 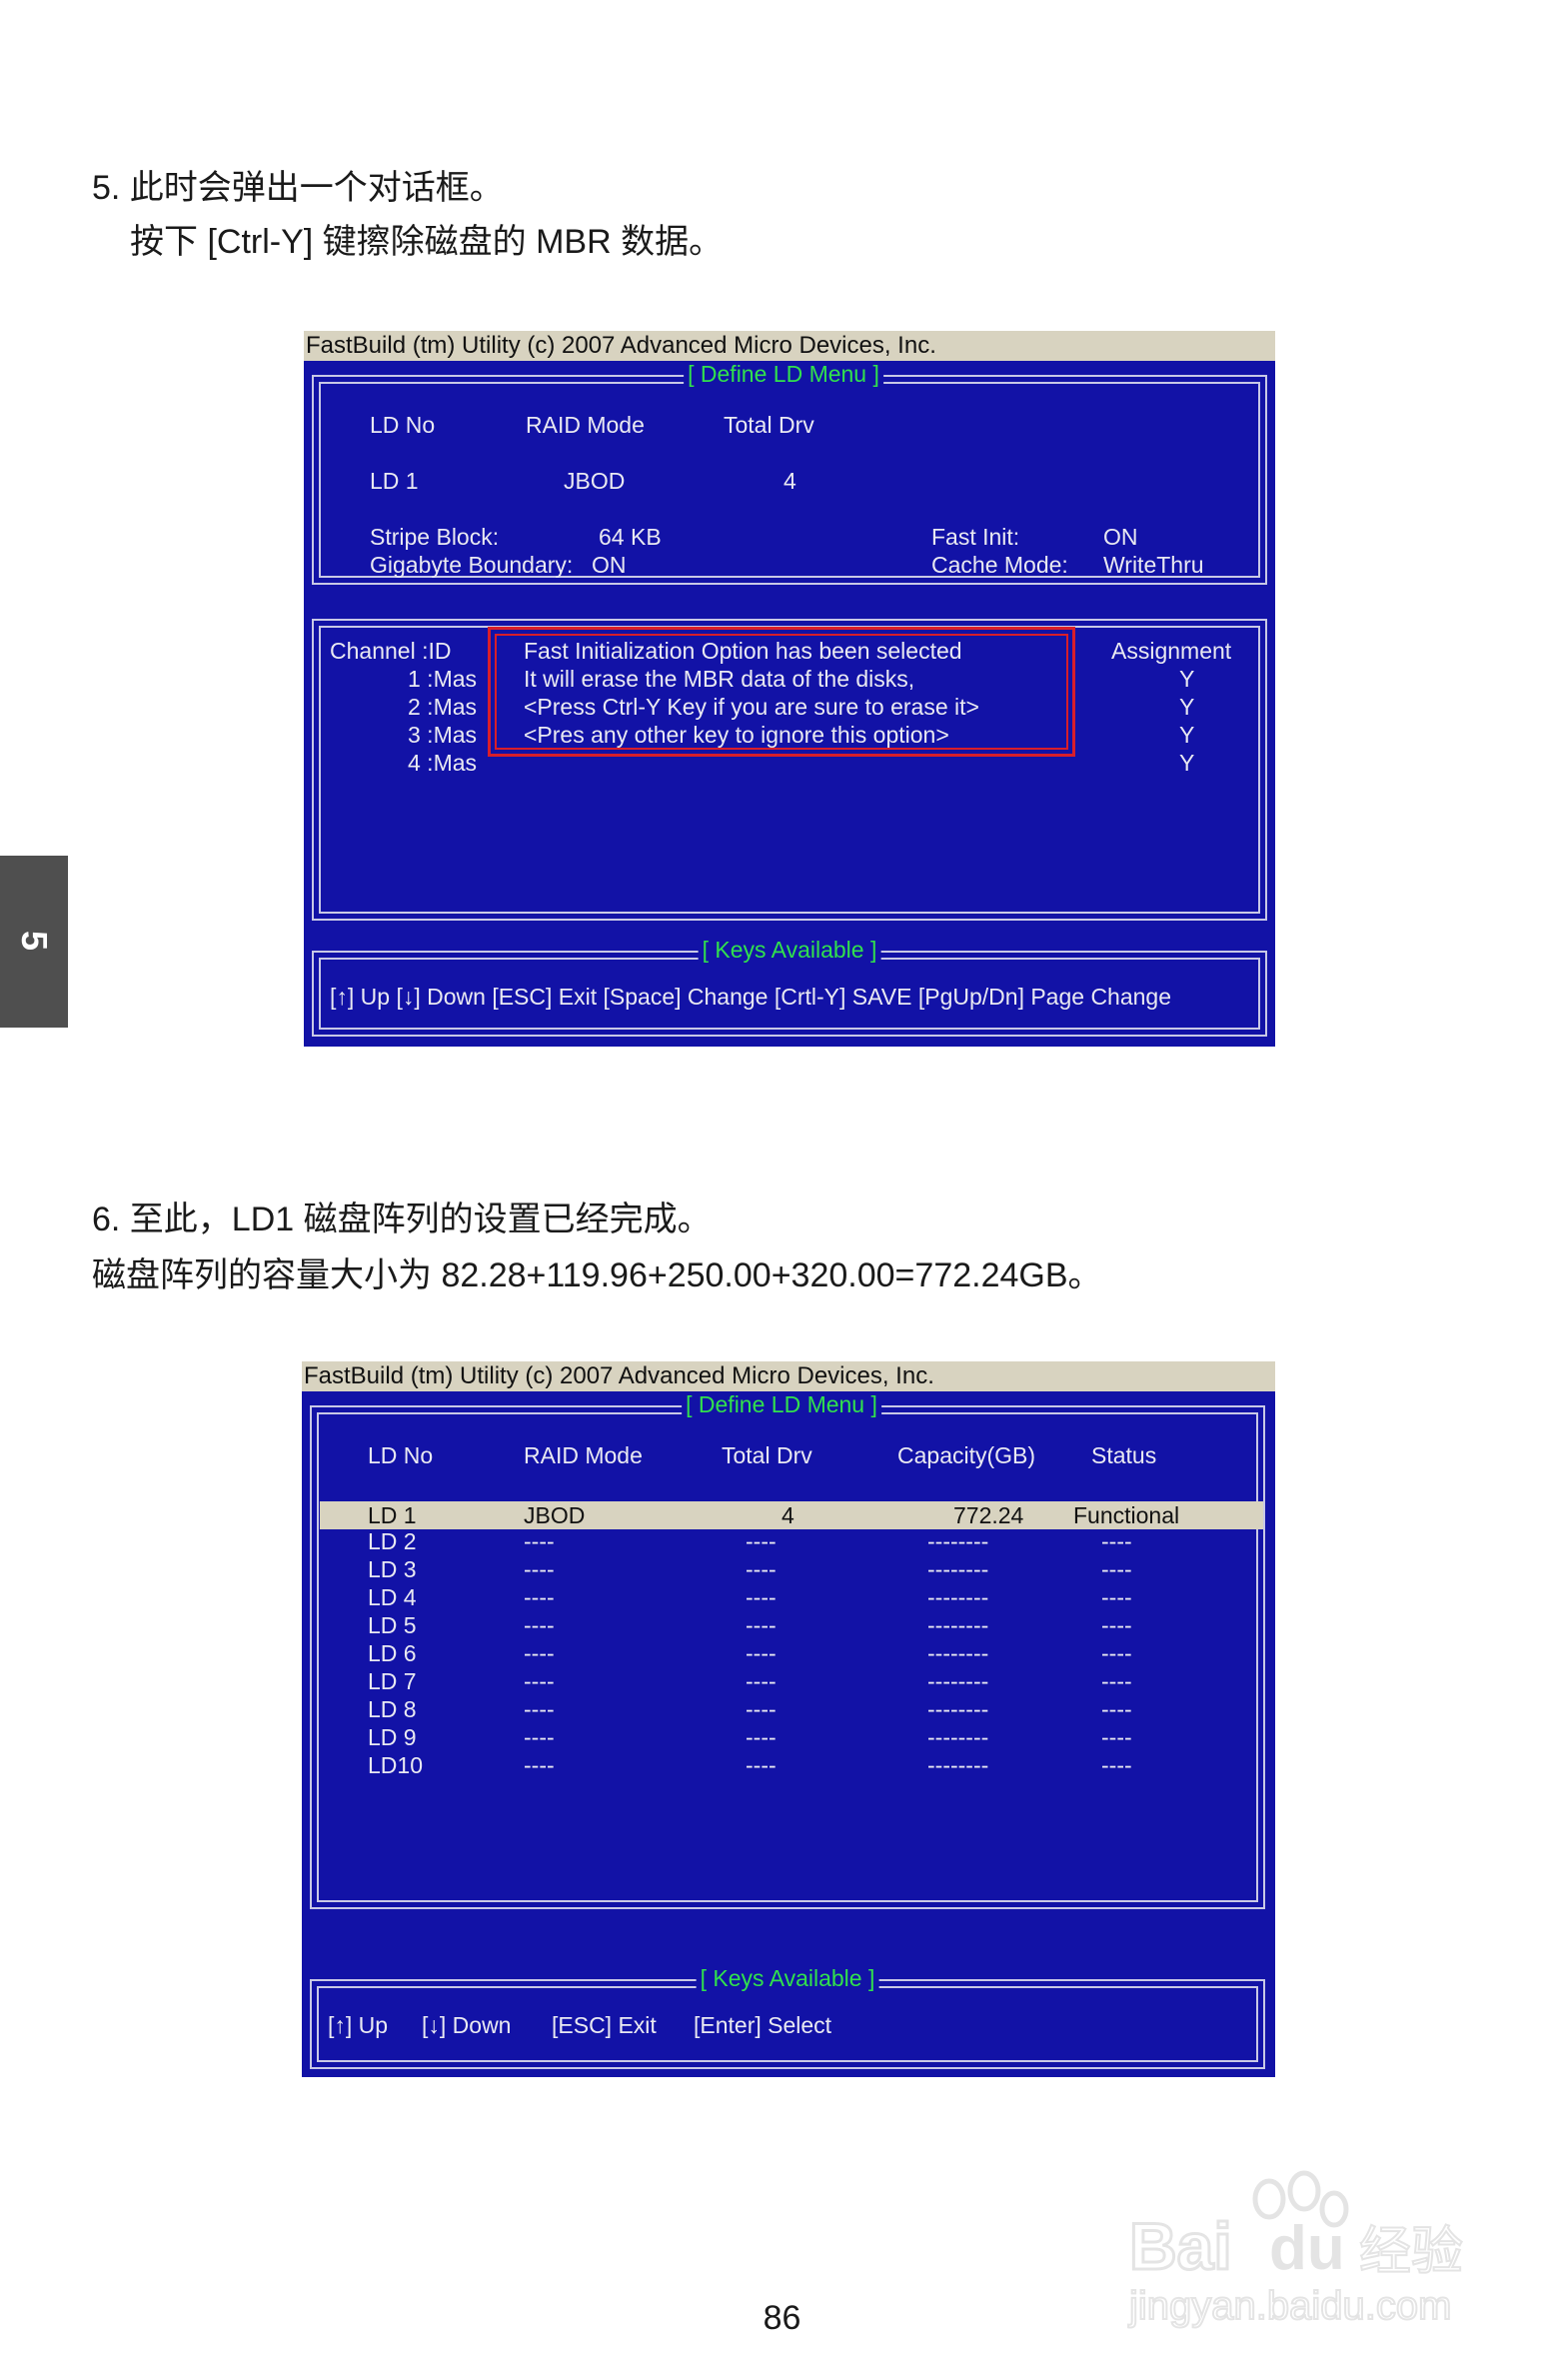 I want to click on ld-no: LD 6, so click(x=392, y=1653).